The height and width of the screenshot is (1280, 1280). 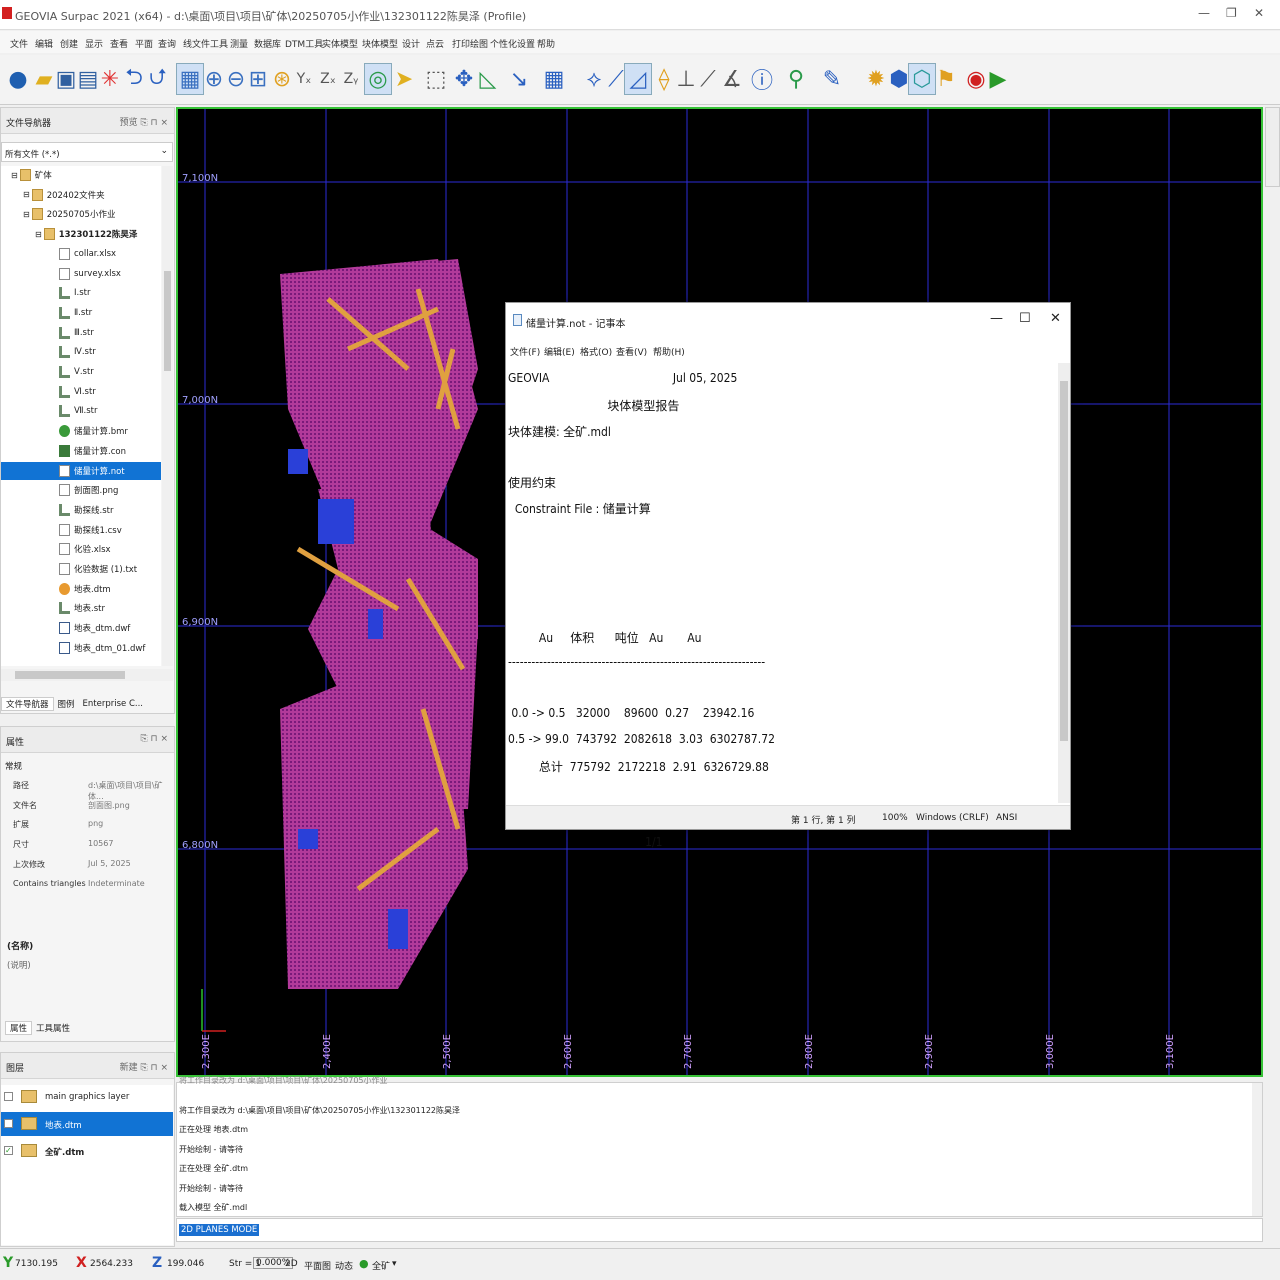 I want to click on menu-help: 帮助, so click(x=546, y=43).